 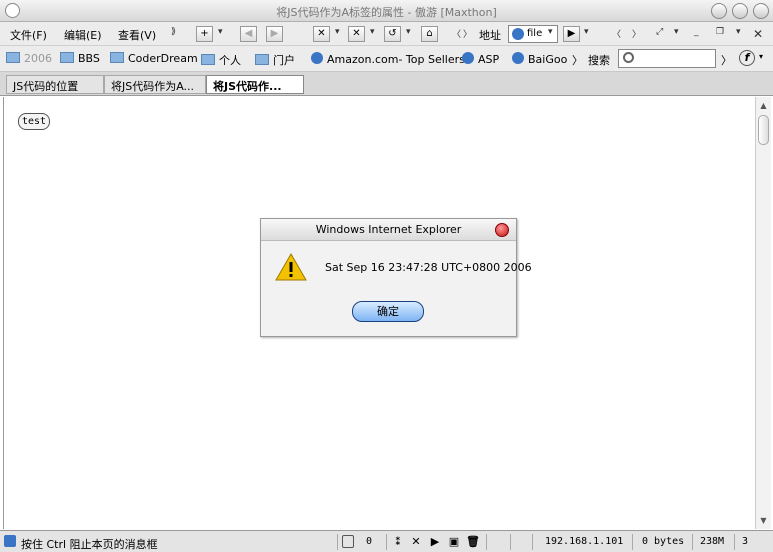 I want to click on flash-icon: f, so click(x=747, y=58).